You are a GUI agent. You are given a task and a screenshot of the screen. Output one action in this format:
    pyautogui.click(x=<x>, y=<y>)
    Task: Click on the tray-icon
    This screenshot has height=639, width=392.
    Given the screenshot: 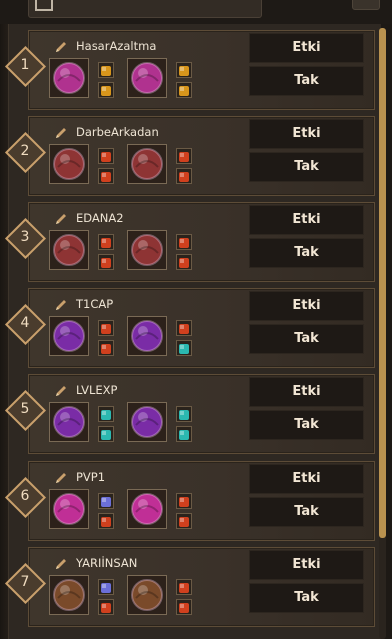 What is the action you would take?
    pyautogui.click(x=44, y=5)
    